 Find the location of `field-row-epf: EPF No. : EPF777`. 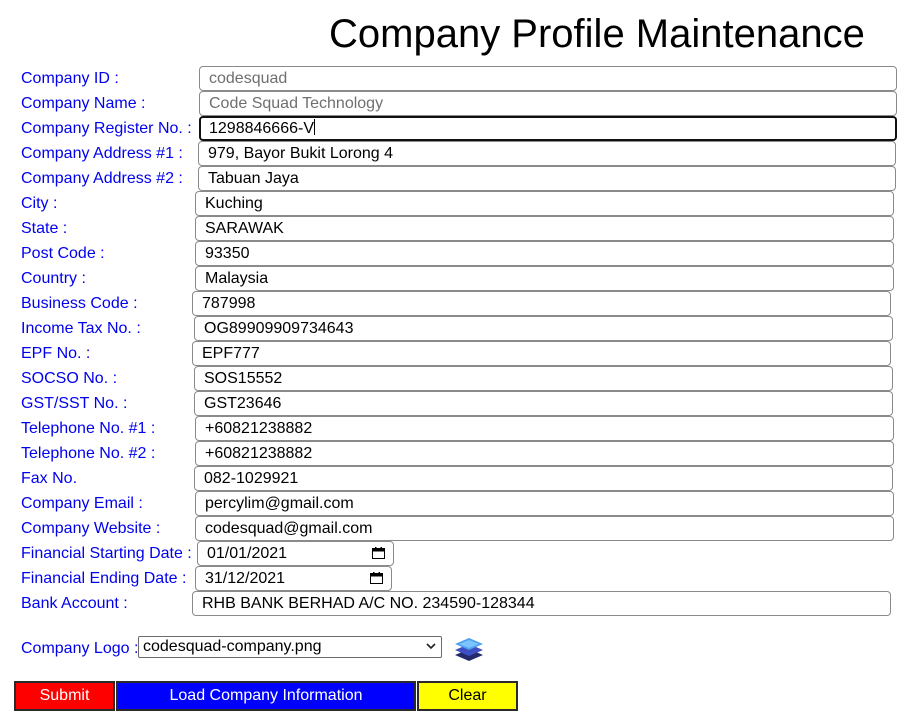

field-row-epf: EPF No. : EPF777 is located at coordinates (456, 353).